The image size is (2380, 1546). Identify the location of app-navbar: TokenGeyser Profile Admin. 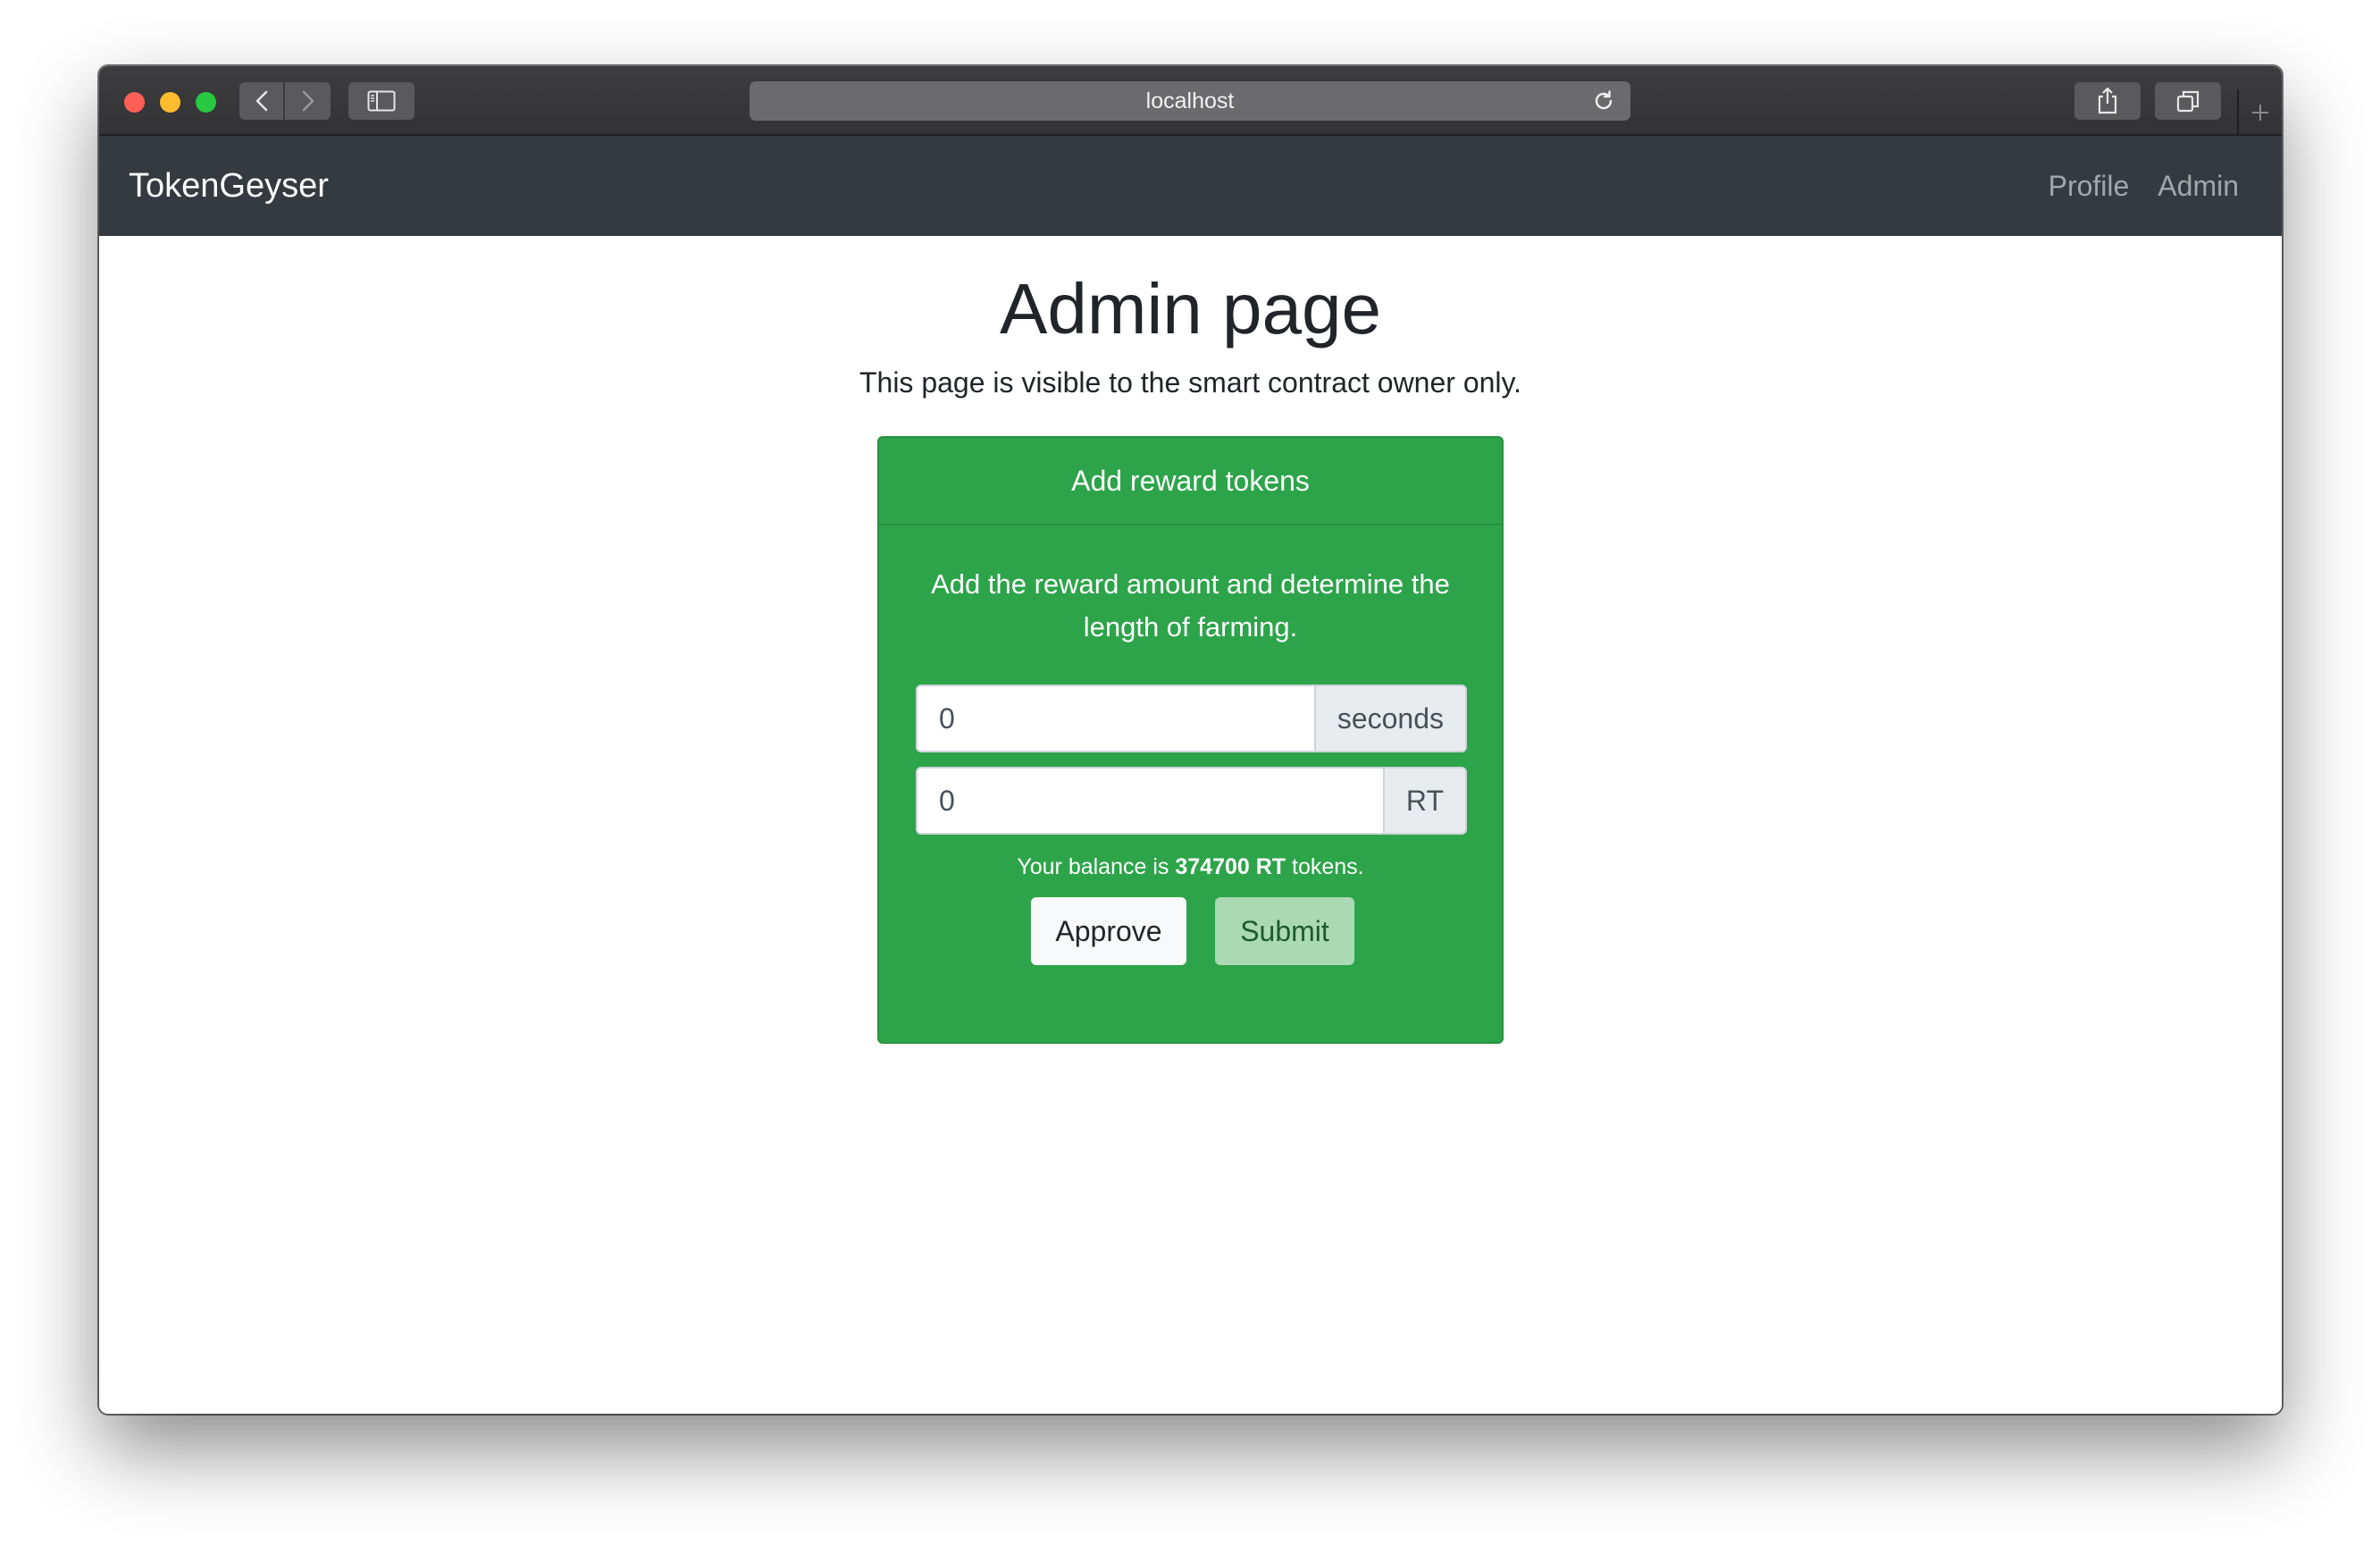
(1191, 186).